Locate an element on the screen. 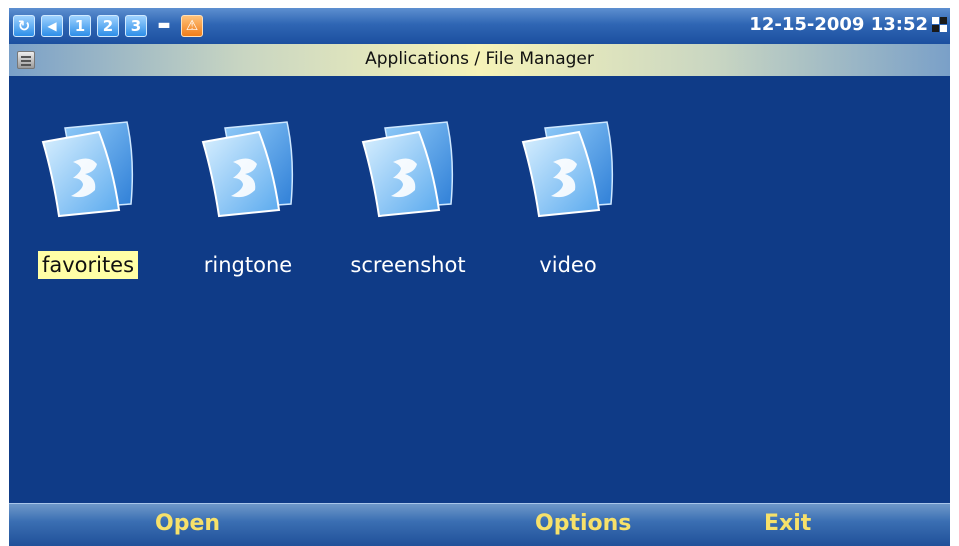 This screenshot has width=959, height=546. folder-label: ringtone is located at coordinates (248, 265).